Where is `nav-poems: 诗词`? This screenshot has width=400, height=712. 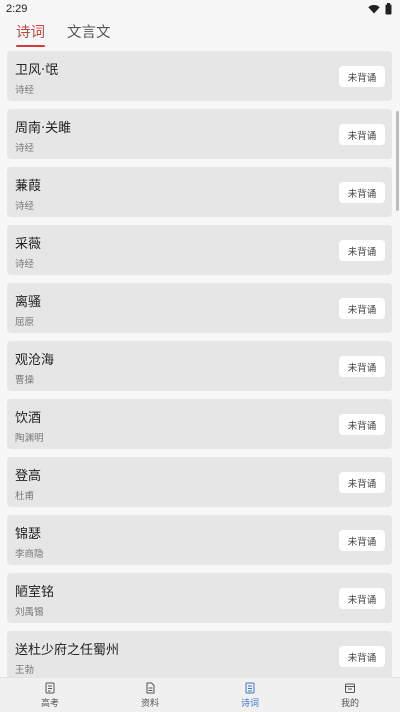 nav-poems: 诗词 is located at coordinates (250, 695).